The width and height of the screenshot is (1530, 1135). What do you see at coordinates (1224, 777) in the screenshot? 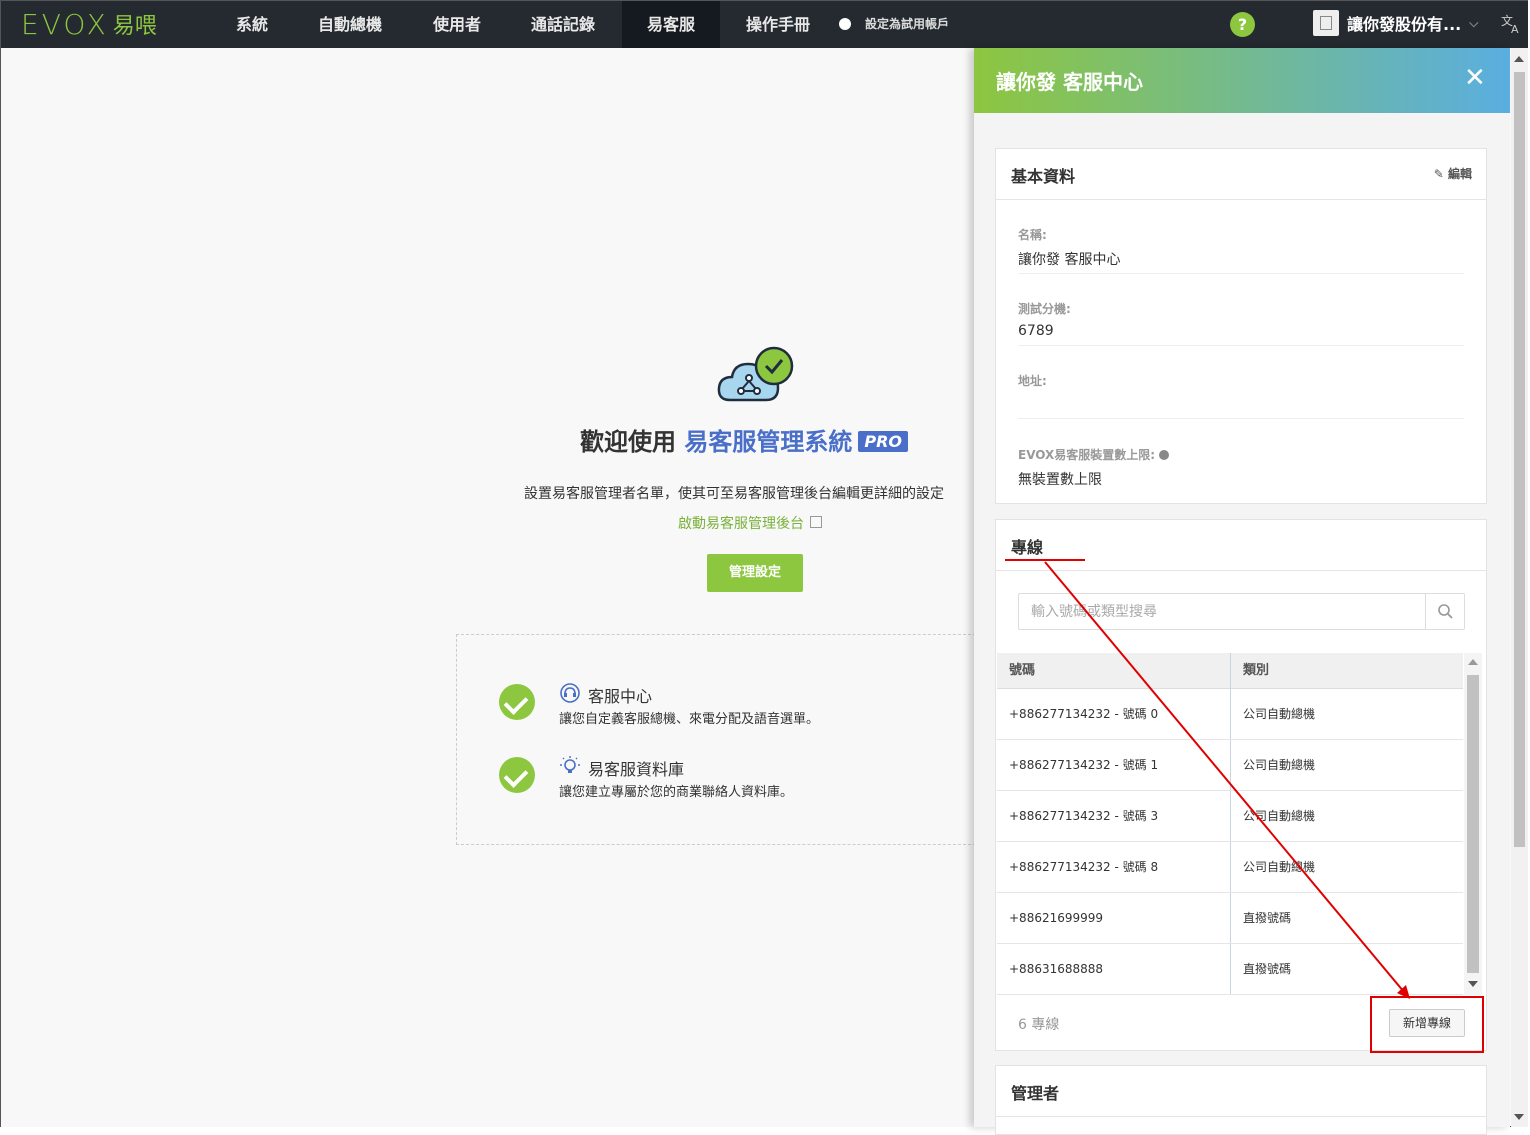
I see `annotation-arrow-line` at bounding box center [1224, 777].